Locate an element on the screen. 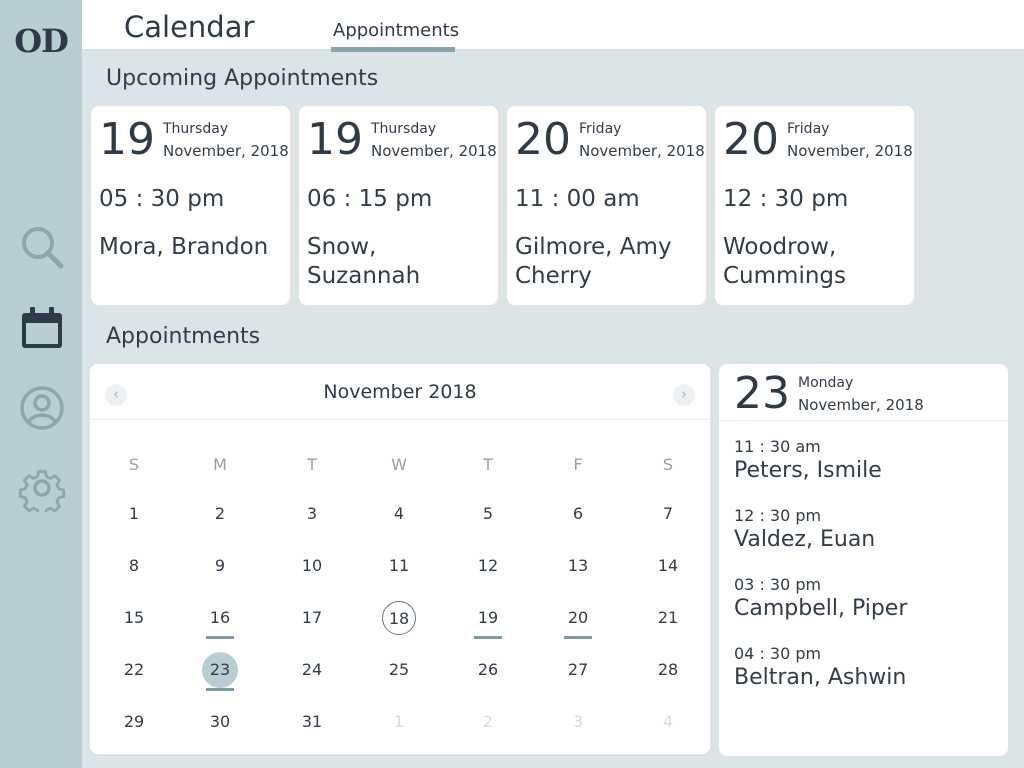 Image resolution: width=1024 pixels, height=768 pixels. day-panel-month-year: November, 2018 is located at coordinates (861, 405).